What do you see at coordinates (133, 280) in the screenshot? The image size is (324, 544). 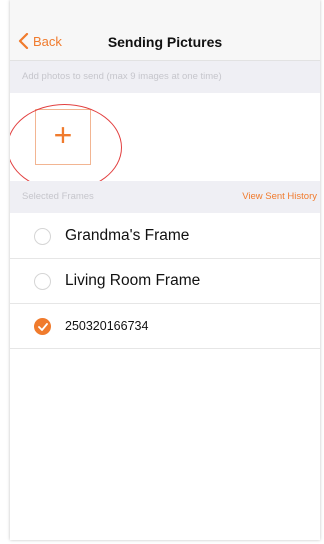 I see `frame-name: Living Room Frame` at bounding box center [133, 280].